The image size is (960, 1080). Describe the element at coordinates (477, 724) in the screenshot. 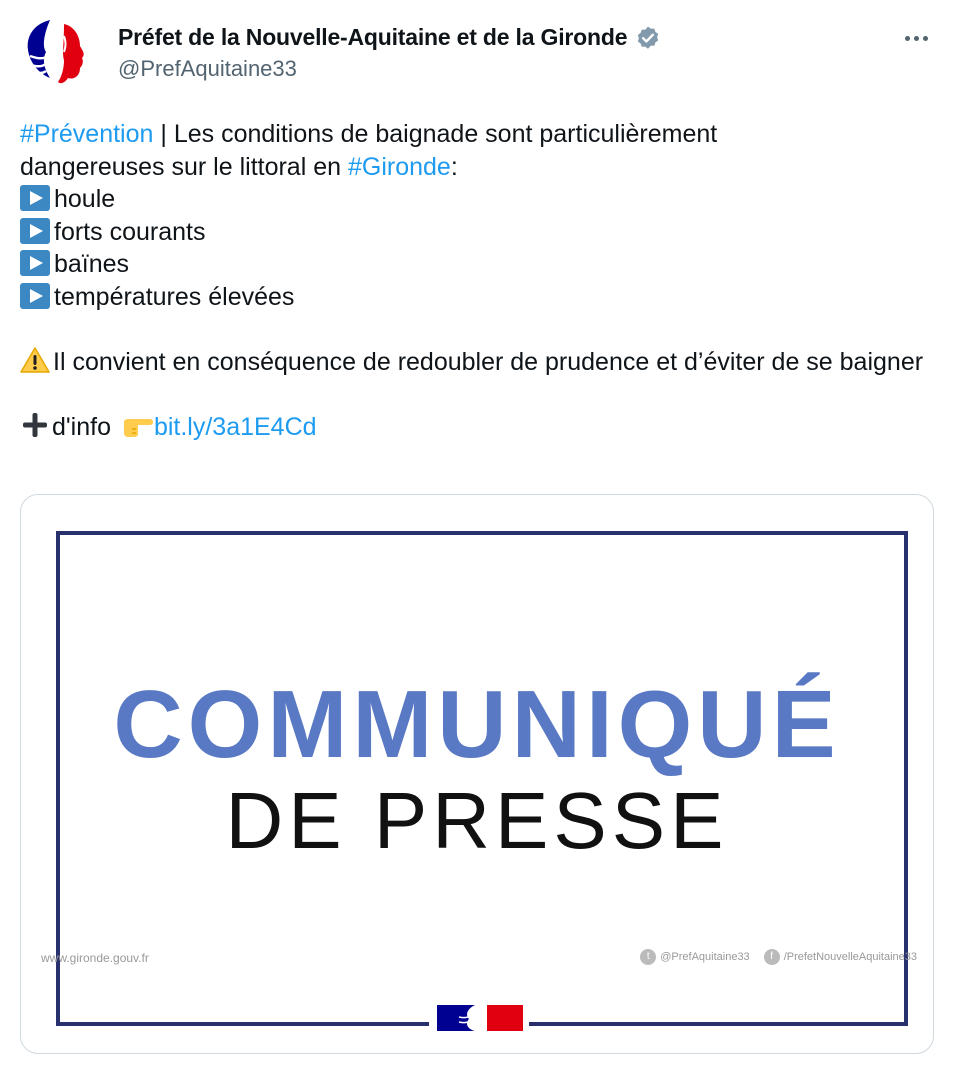

I see `press-title-line1: COMMUNIQUÉ` at that location.